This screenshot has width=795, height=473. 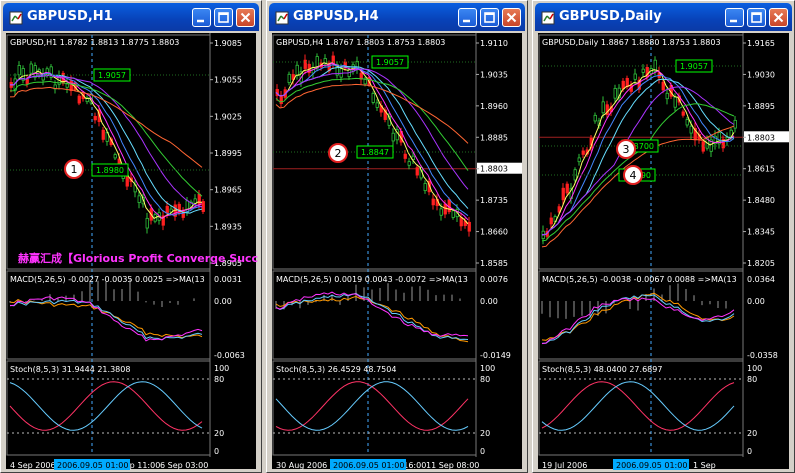 What do you see at coordinates (228, 153) in the screenshot?
I see `price-tick-label: 1.8995` at bounding box center [228, 153].